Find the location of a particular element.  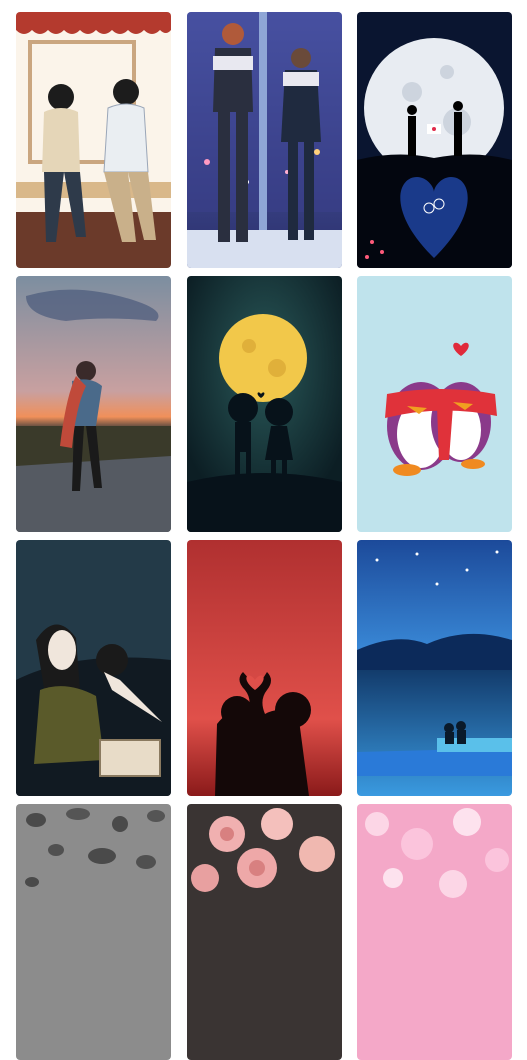

couple-on-bench-icon is located at coordinates (93, 140).